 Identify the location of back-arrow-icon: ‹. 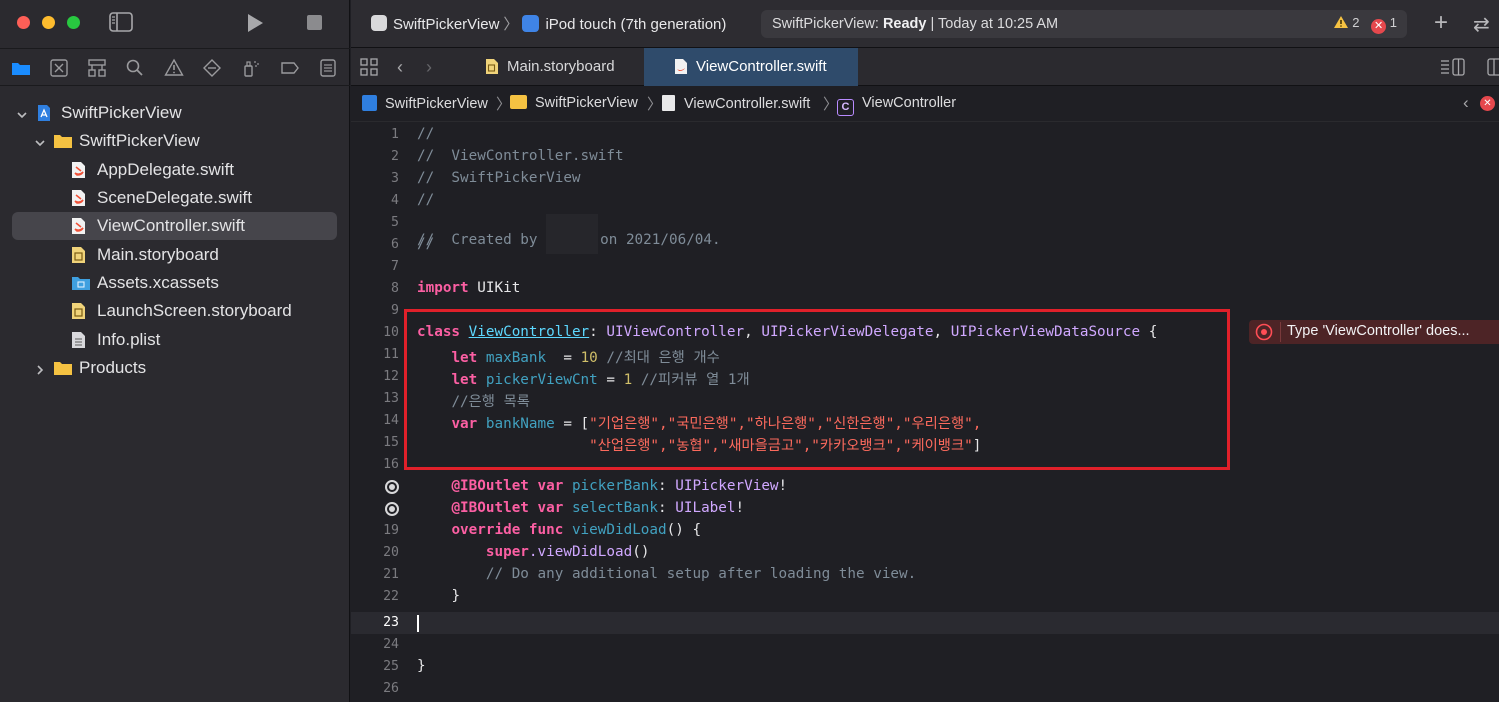
(400, 67).